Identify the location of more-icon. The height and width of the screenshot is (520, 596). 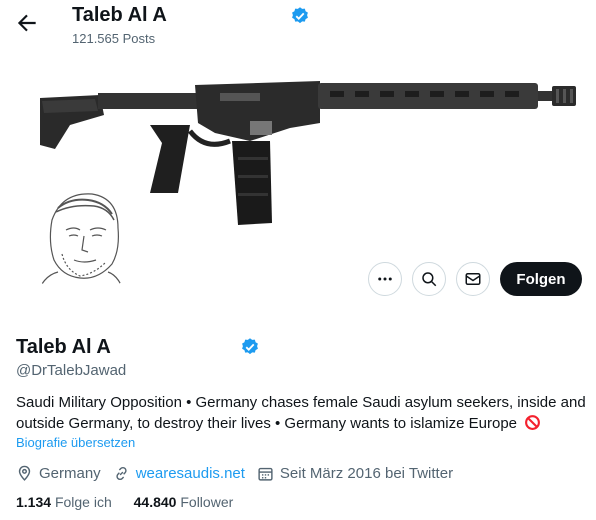
(385, 279).